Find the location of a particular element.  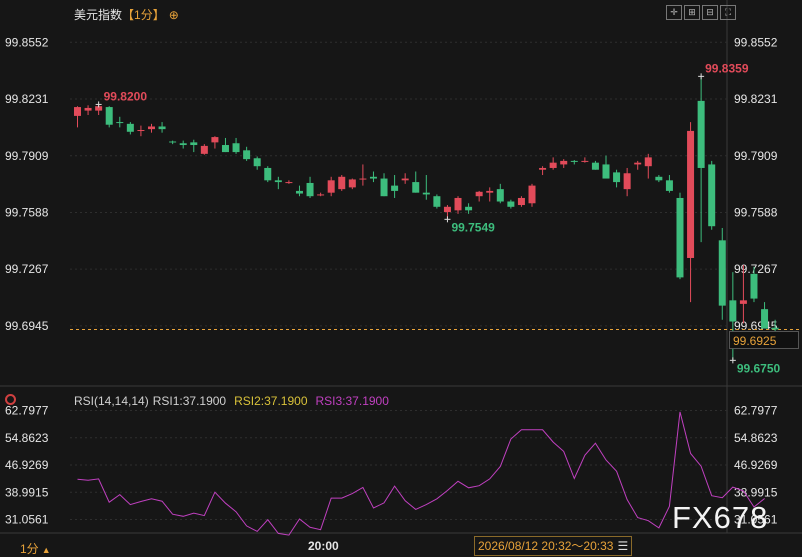

add-indicator-icon: ⊕ is located at coordinates (174, 15).